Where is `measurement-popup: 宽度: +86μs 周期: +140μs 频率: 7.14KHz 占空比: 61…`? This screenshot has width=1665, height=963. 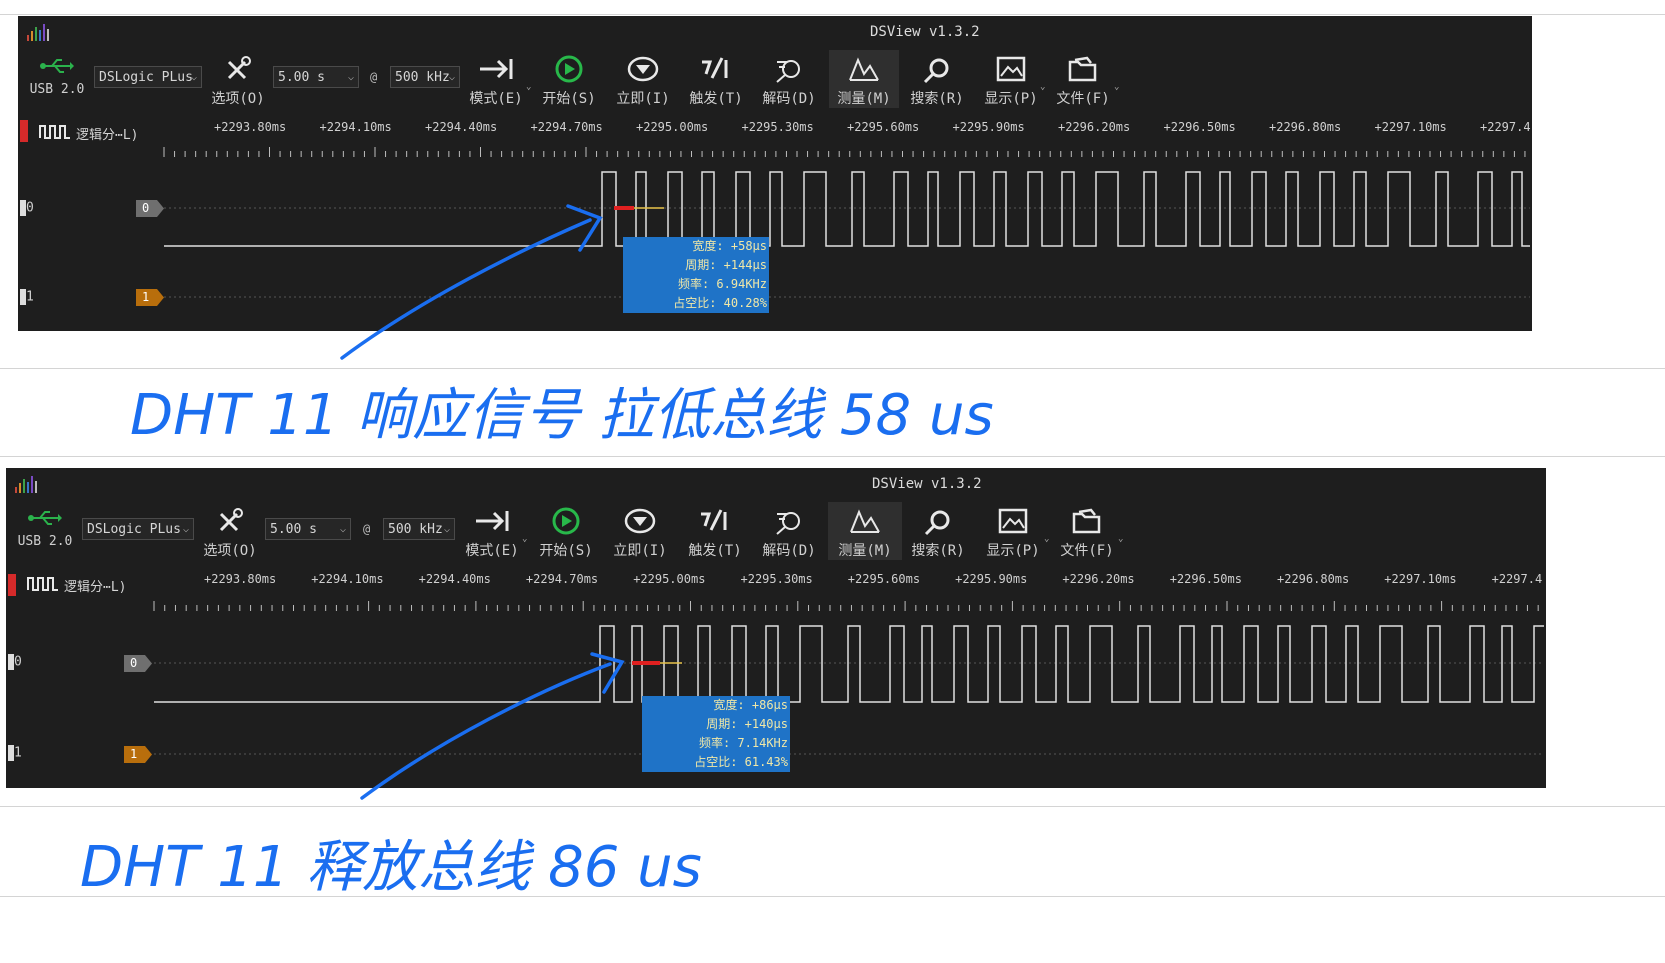
measurement-popup: 宽度: +86μs 周期: +140μs 频率: 7.14KHz 占空比: 61… is located at coordinates (716, 734).